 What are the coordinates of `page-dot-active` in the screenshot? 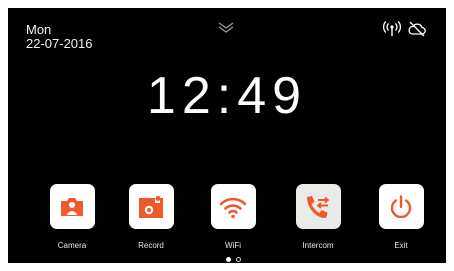 It's located at (228, 259).